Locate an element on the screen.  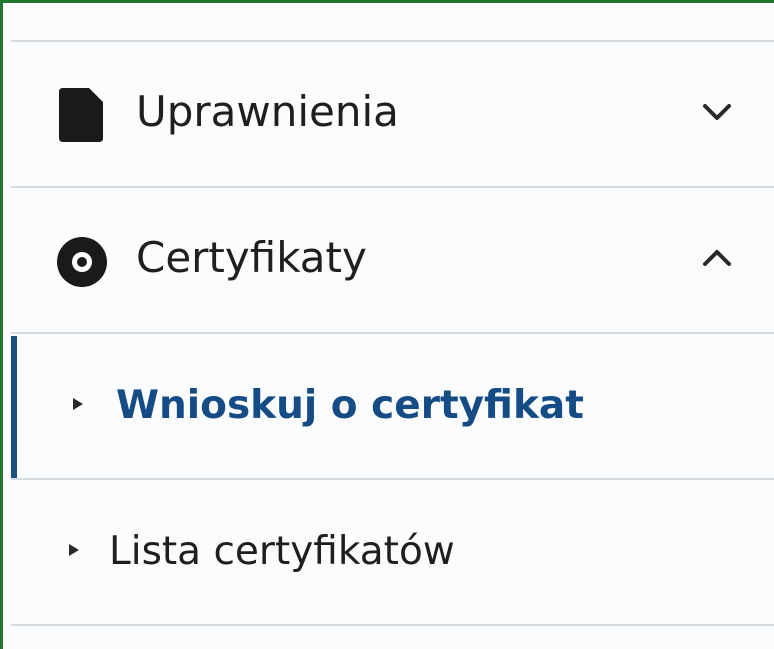
disc-icon is located at coordinates (82, 262).